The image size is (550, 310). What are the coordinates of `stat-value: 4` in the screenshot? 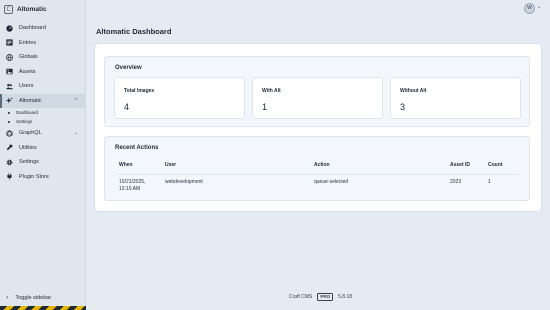 It's located at (127, 107).